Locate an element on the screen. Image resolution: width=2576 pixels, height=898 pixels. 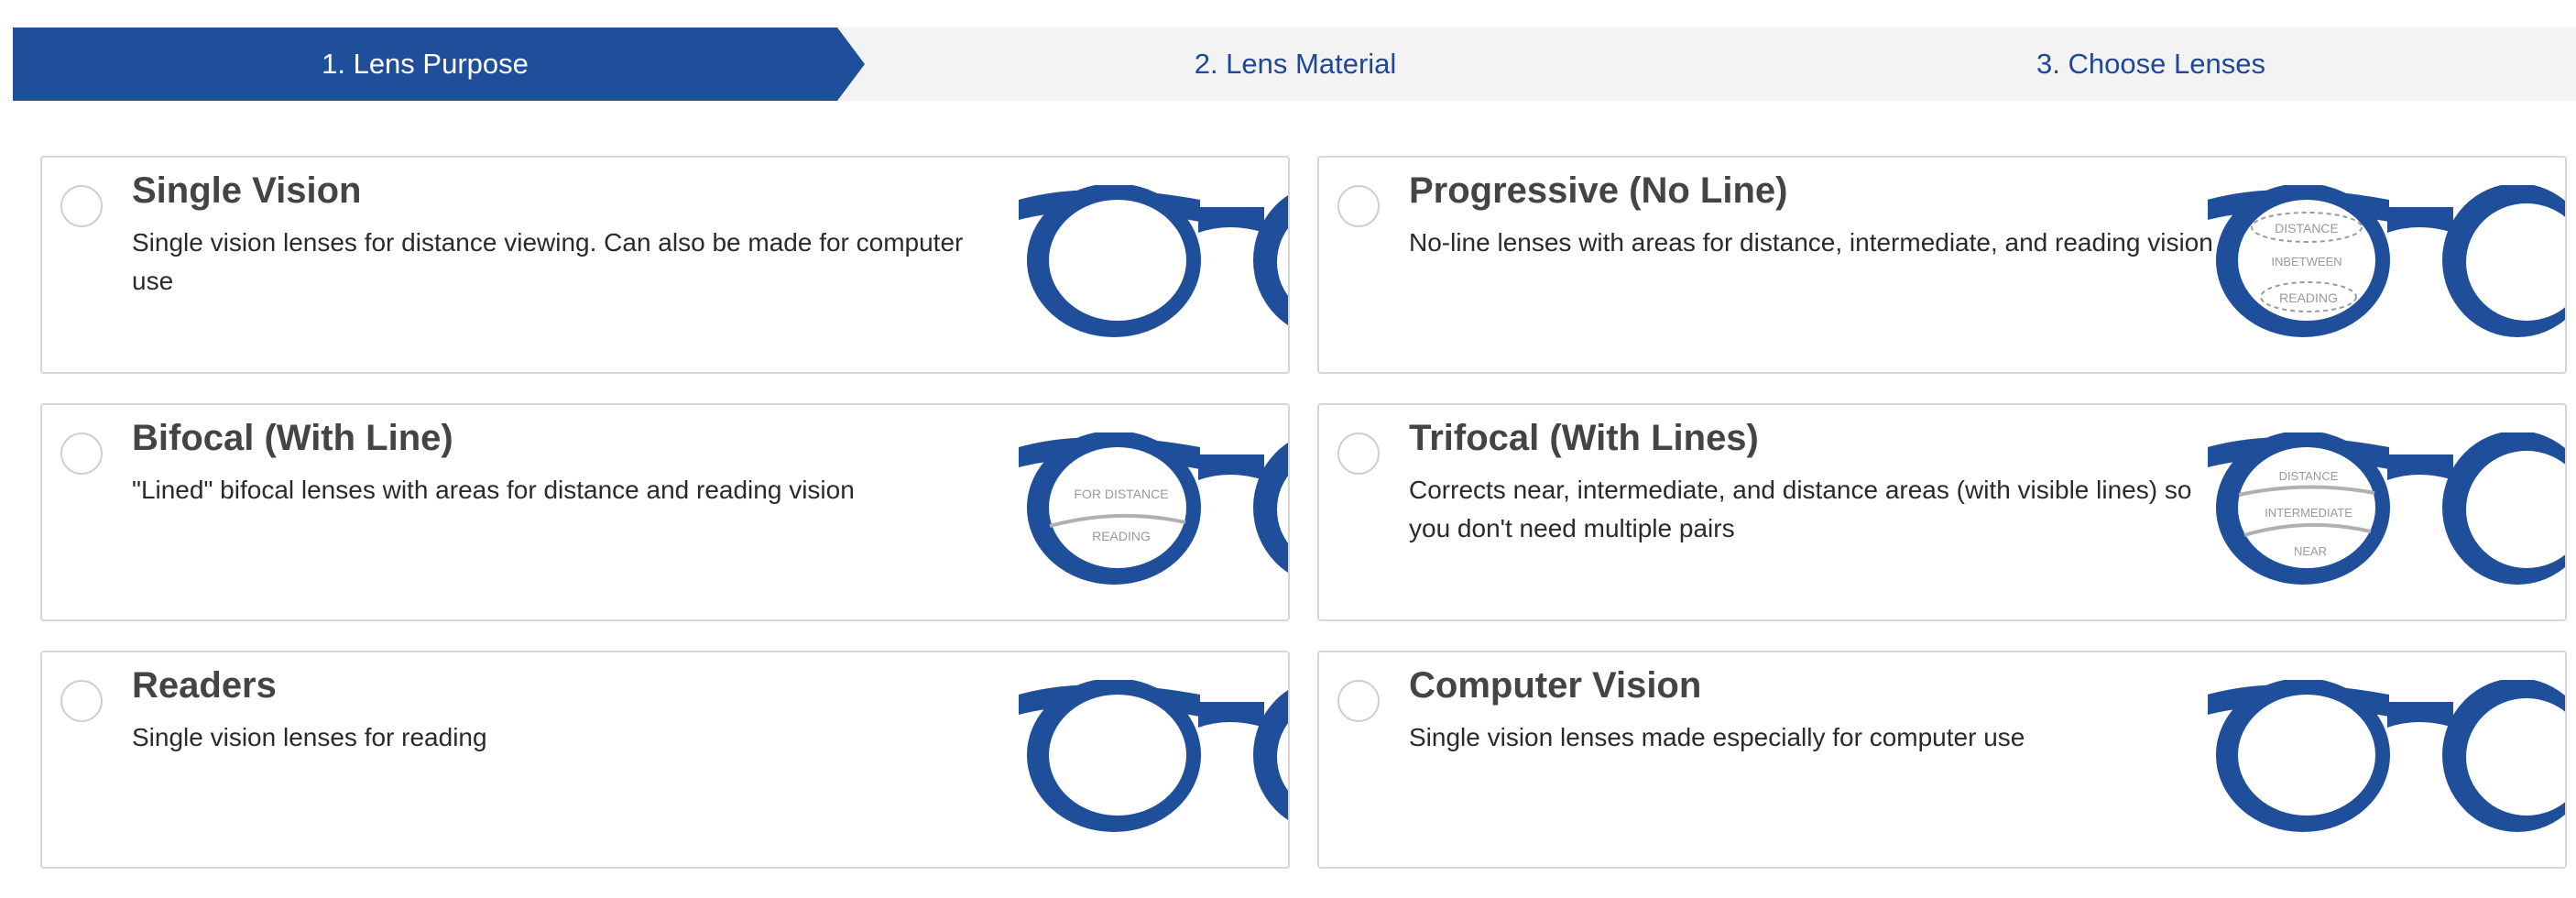
trifocal-glasses-icon: DISTANCE INTERMEDIATE NEAR is located at coordinates (2386, 524).